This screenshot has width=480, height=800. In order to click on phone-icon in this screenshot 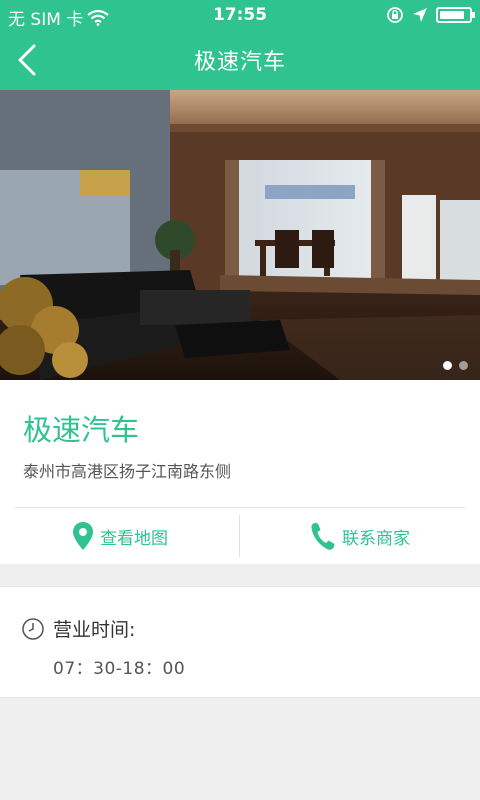, I will do `click(323, 536)`.